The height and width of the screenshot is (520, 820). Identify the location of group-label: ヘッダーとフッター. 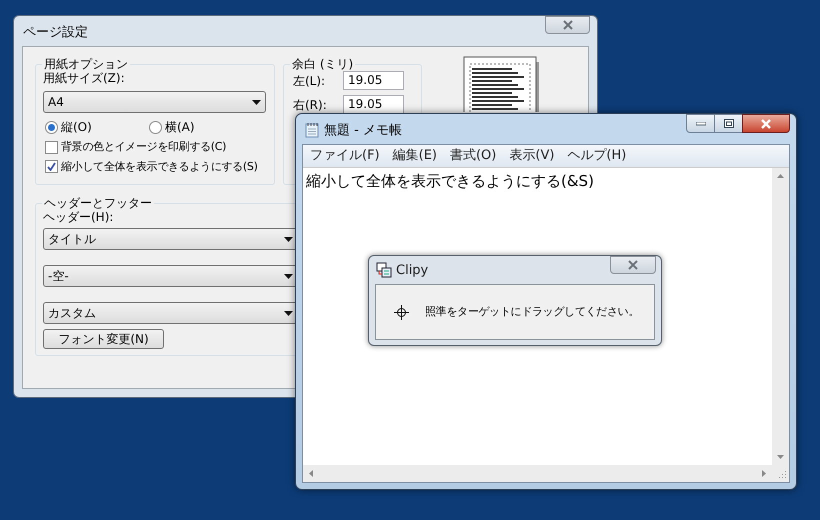
(98, 203).